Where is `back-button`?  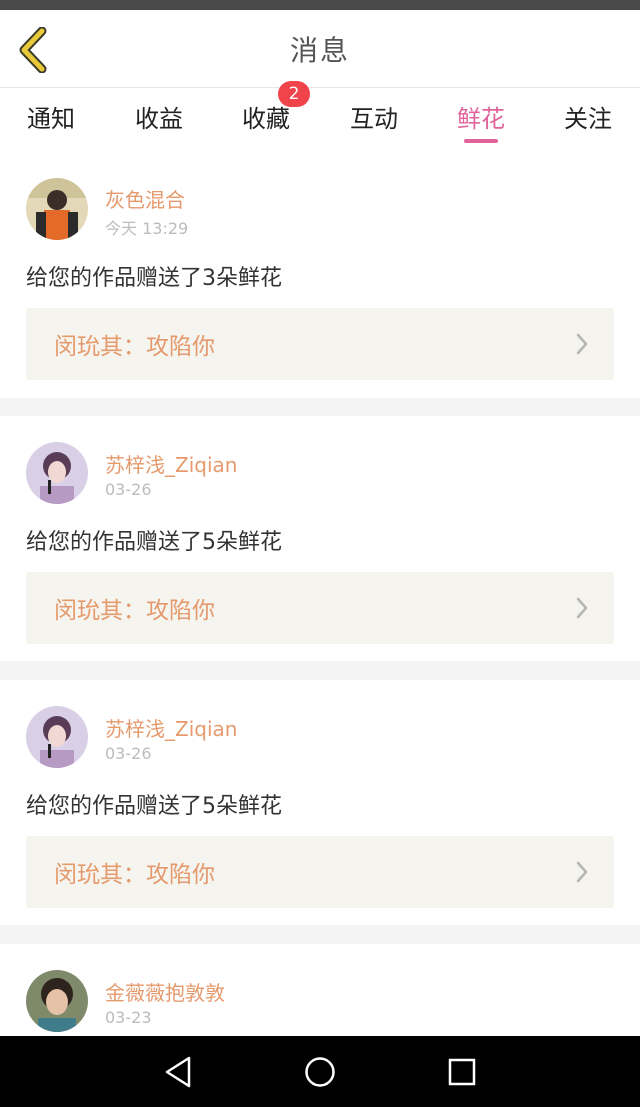 back-button is located at coordinates (34, 50).